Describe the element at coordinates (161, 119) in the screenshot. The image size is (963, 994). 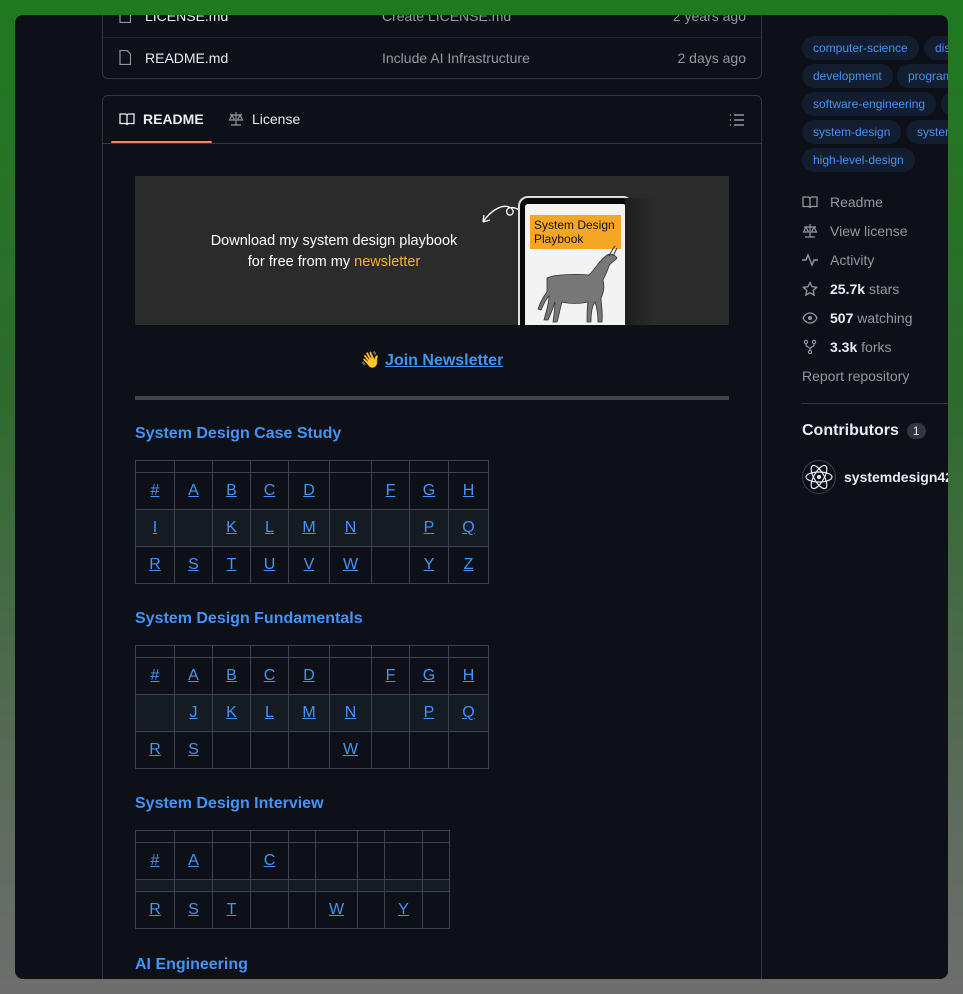
I see `tab-readme: README` at that location.